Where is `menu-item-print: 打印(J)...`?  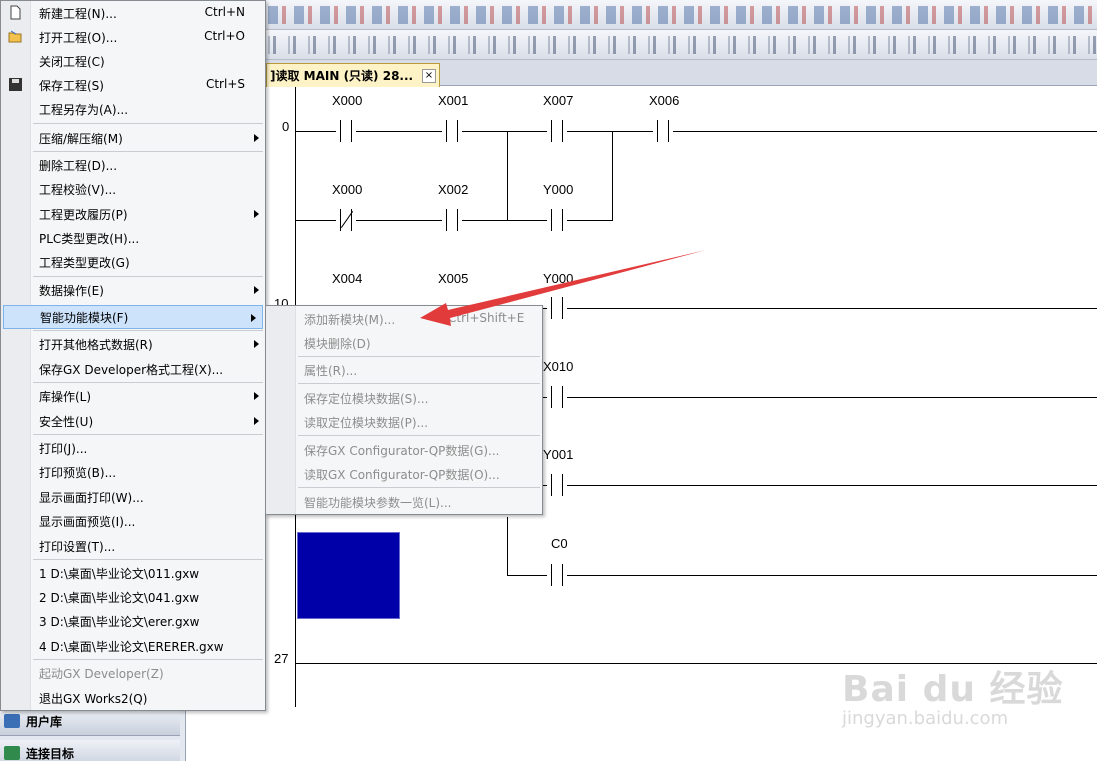 menu-item-print: 打印(J)... is located at coordinates (133, 448).